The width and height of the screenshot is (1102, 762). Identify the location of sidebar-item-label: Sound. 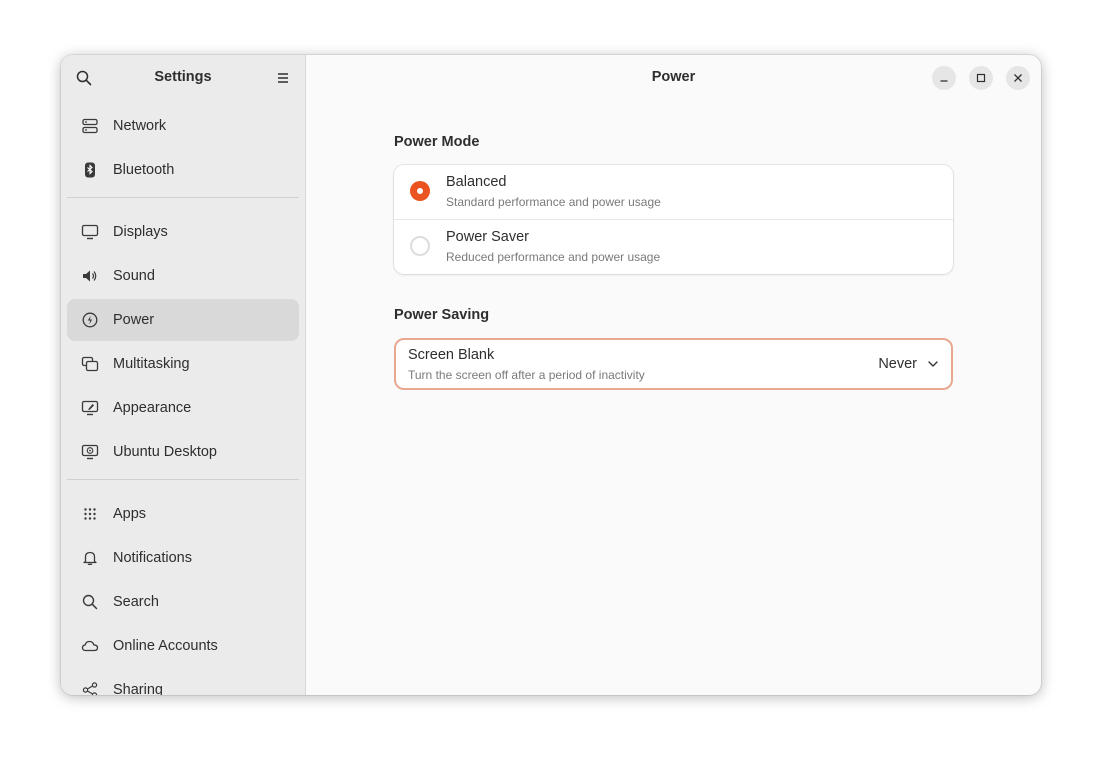
(134, 276).